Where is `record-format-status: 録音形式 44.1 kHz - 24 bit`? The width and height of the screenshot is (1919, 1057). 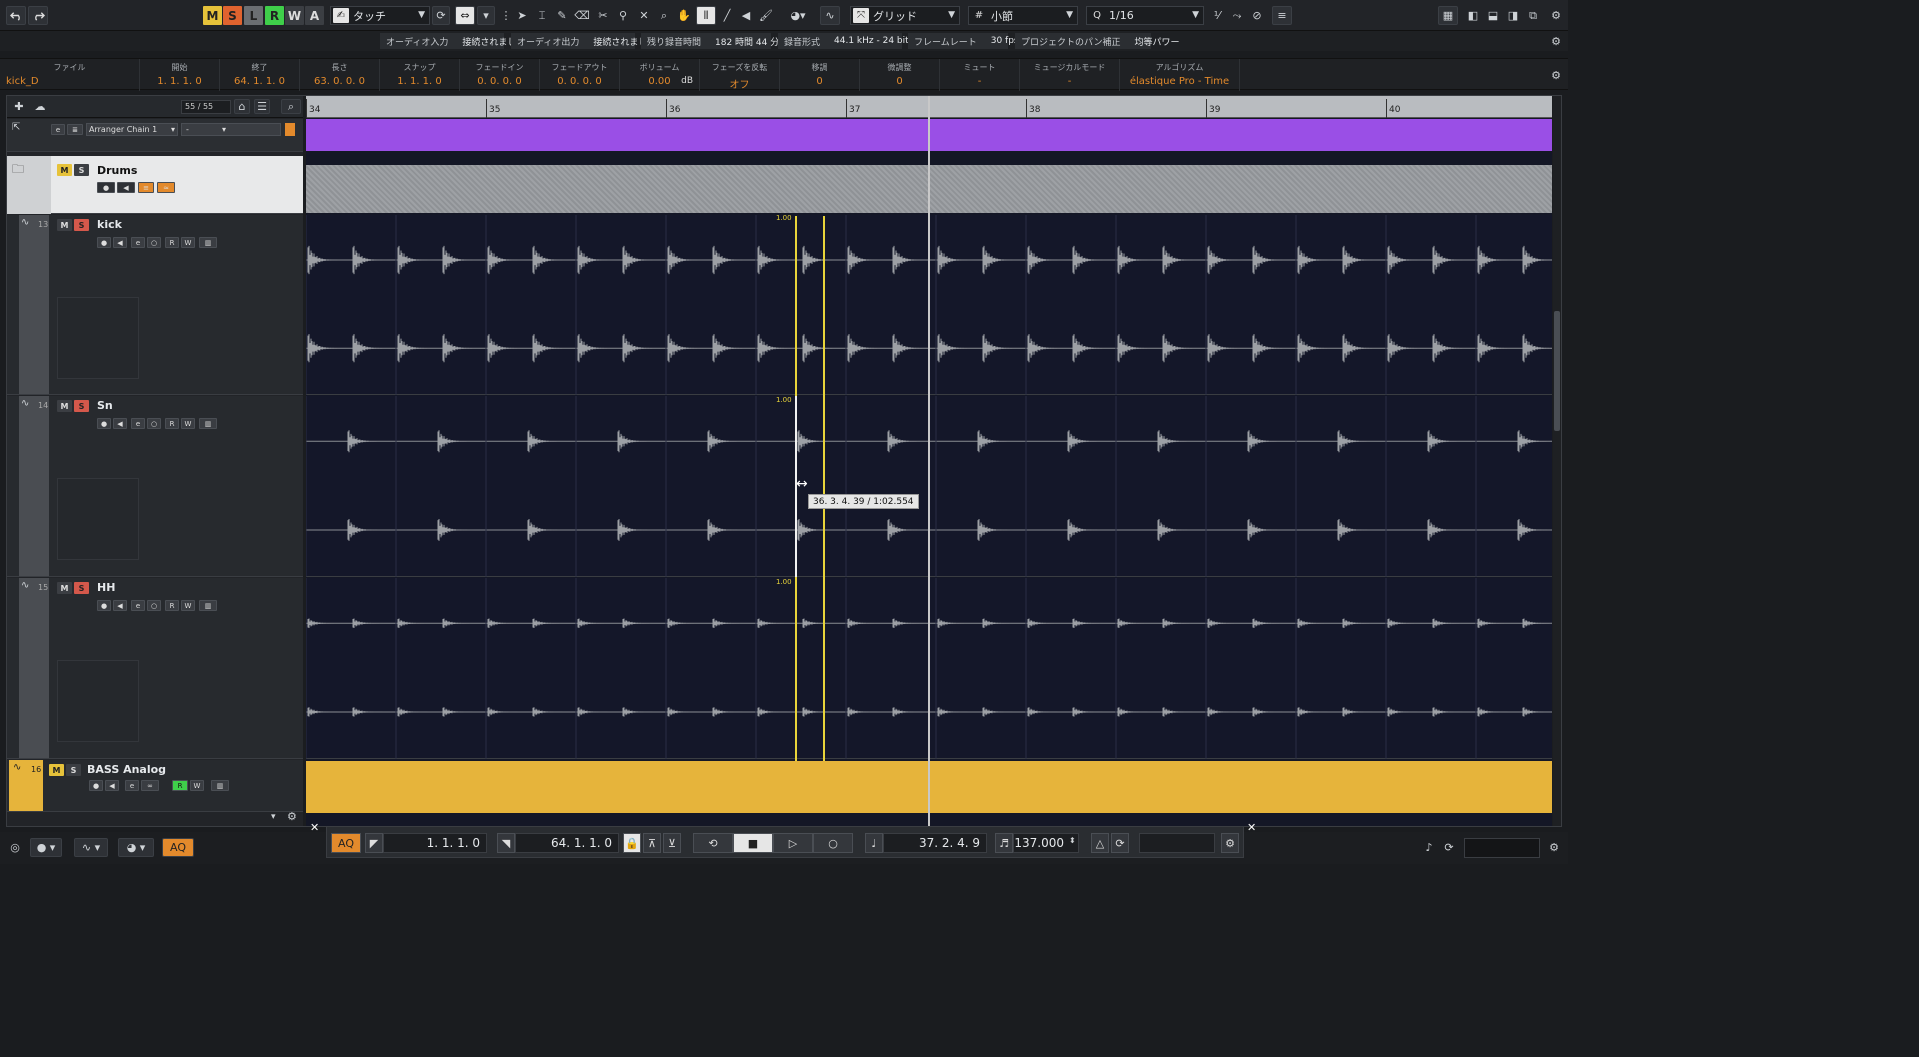
record-format-status: 録音形式 44.1 kHz - 24 bit is located at coordinates (843, 41).